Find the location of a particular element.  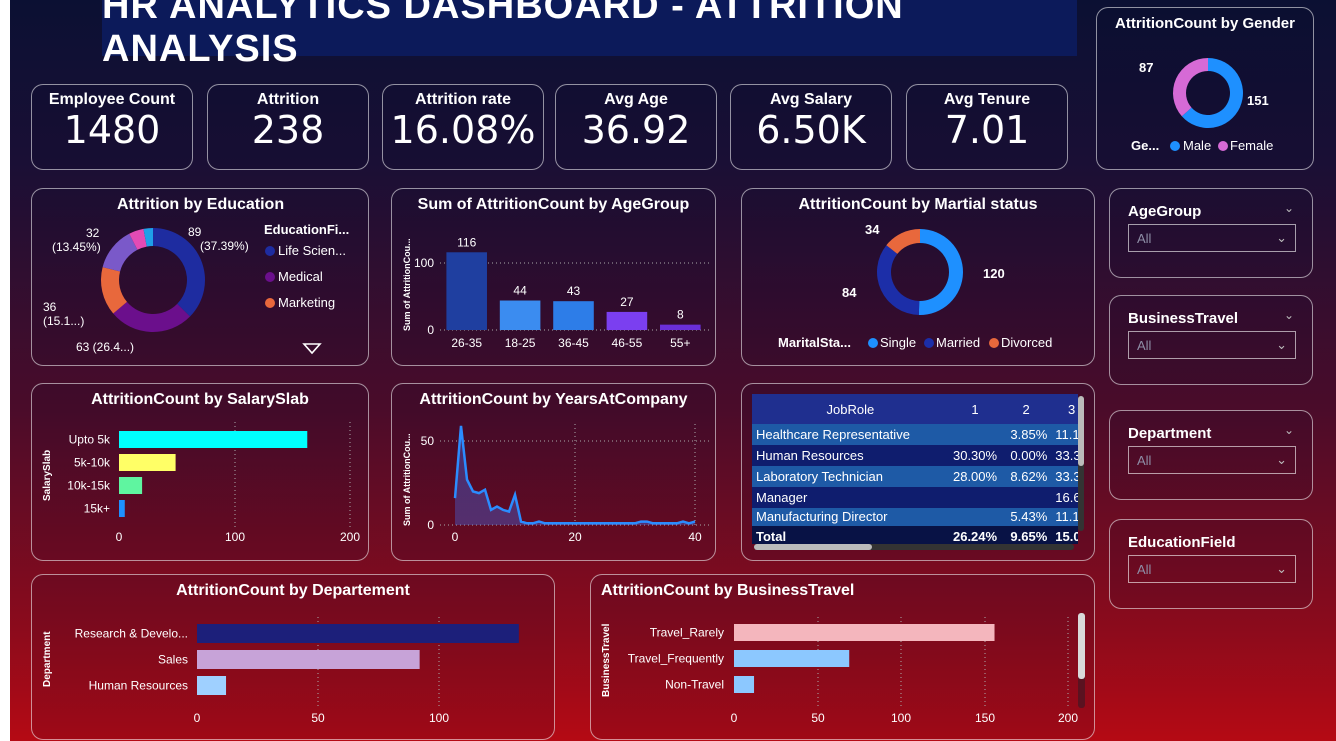

data-label: 43 is located at coordinates (574, 291).